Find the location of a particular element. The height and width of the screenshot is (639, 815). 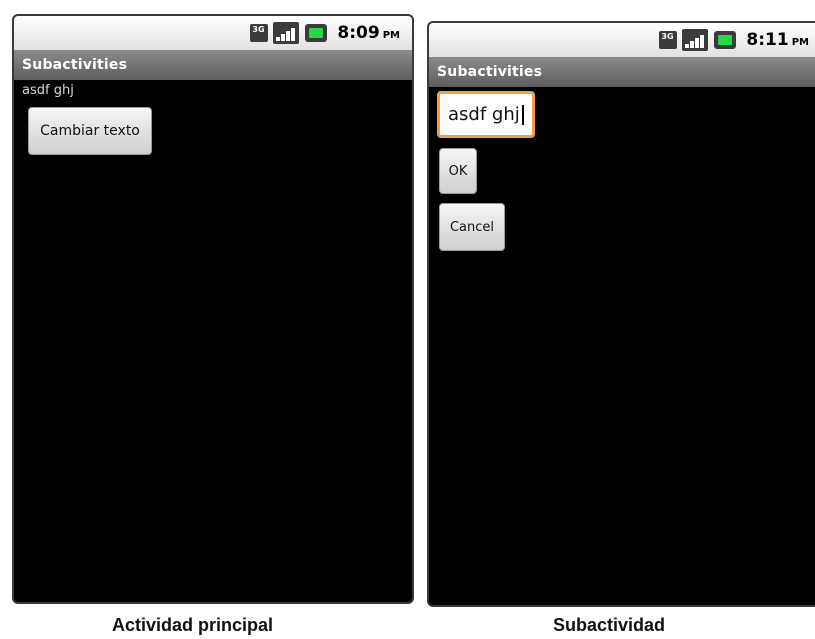

text-edit-field: asdf ghj is located at coordinates (486, 114).